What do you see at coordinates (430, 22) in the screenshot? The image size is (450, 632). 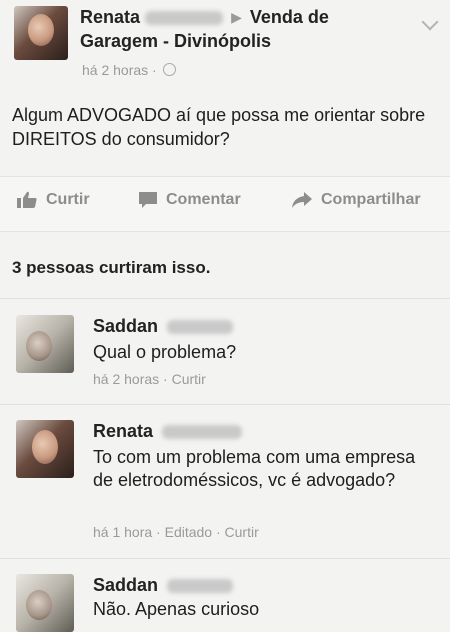 I see `chevron-down-icon` at bounding box center [430, 22].